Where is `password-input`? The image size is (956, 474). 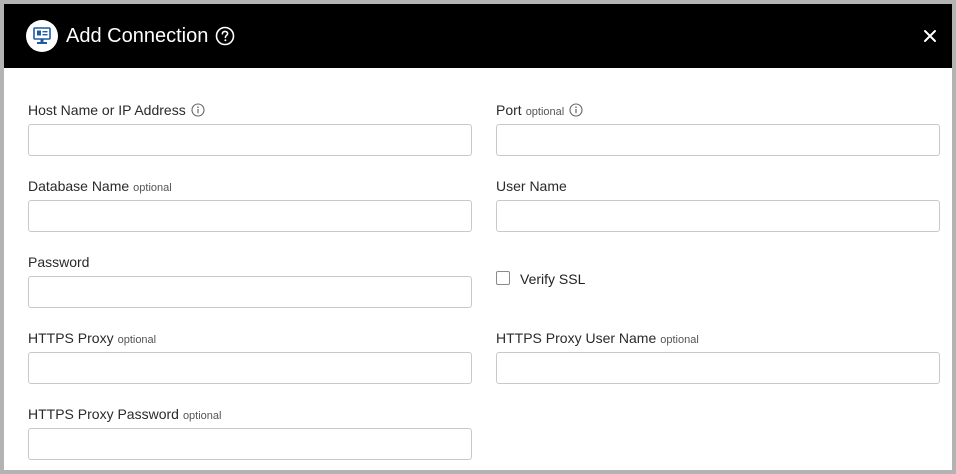 password-input is located at coordinates (250, 292).